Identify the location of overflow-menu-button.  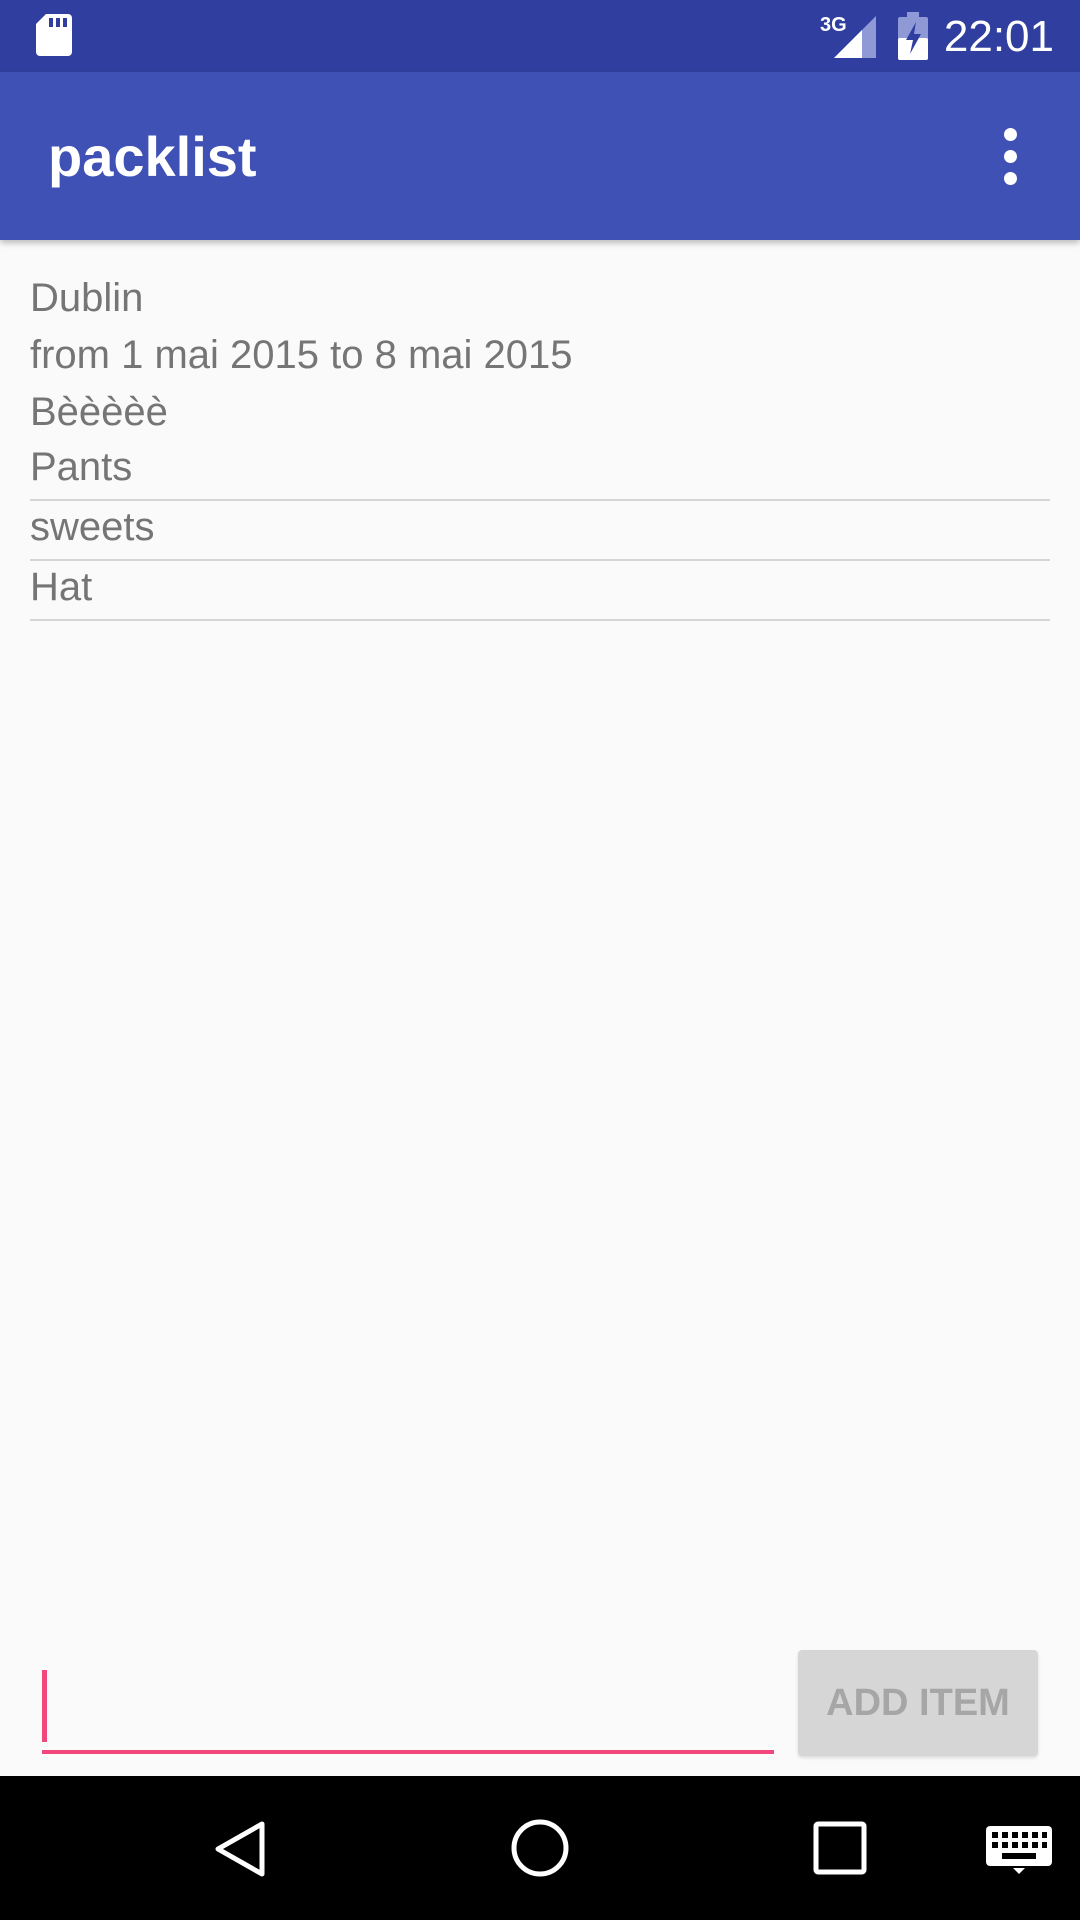
(1010, 156).